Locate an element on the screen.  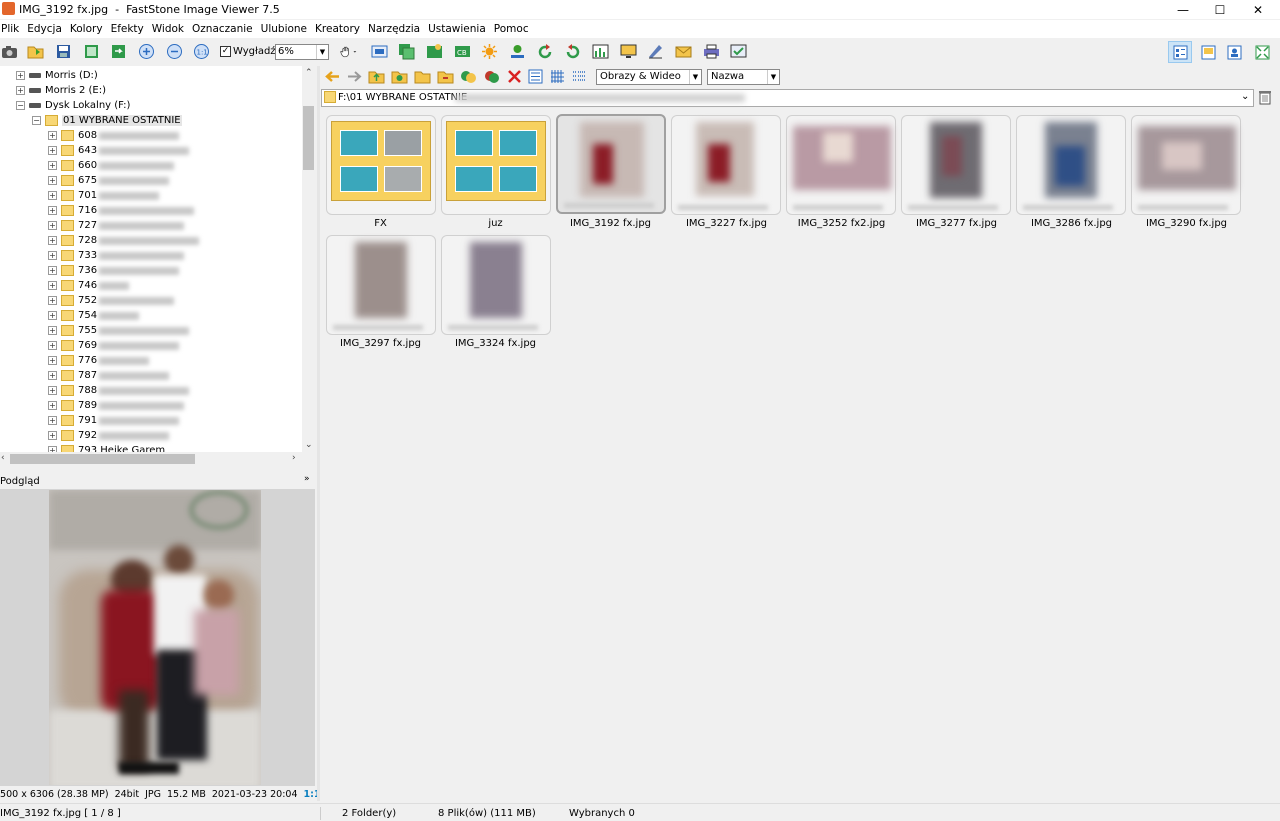
menu-plik: Plik is located at coordinates (11, 29).